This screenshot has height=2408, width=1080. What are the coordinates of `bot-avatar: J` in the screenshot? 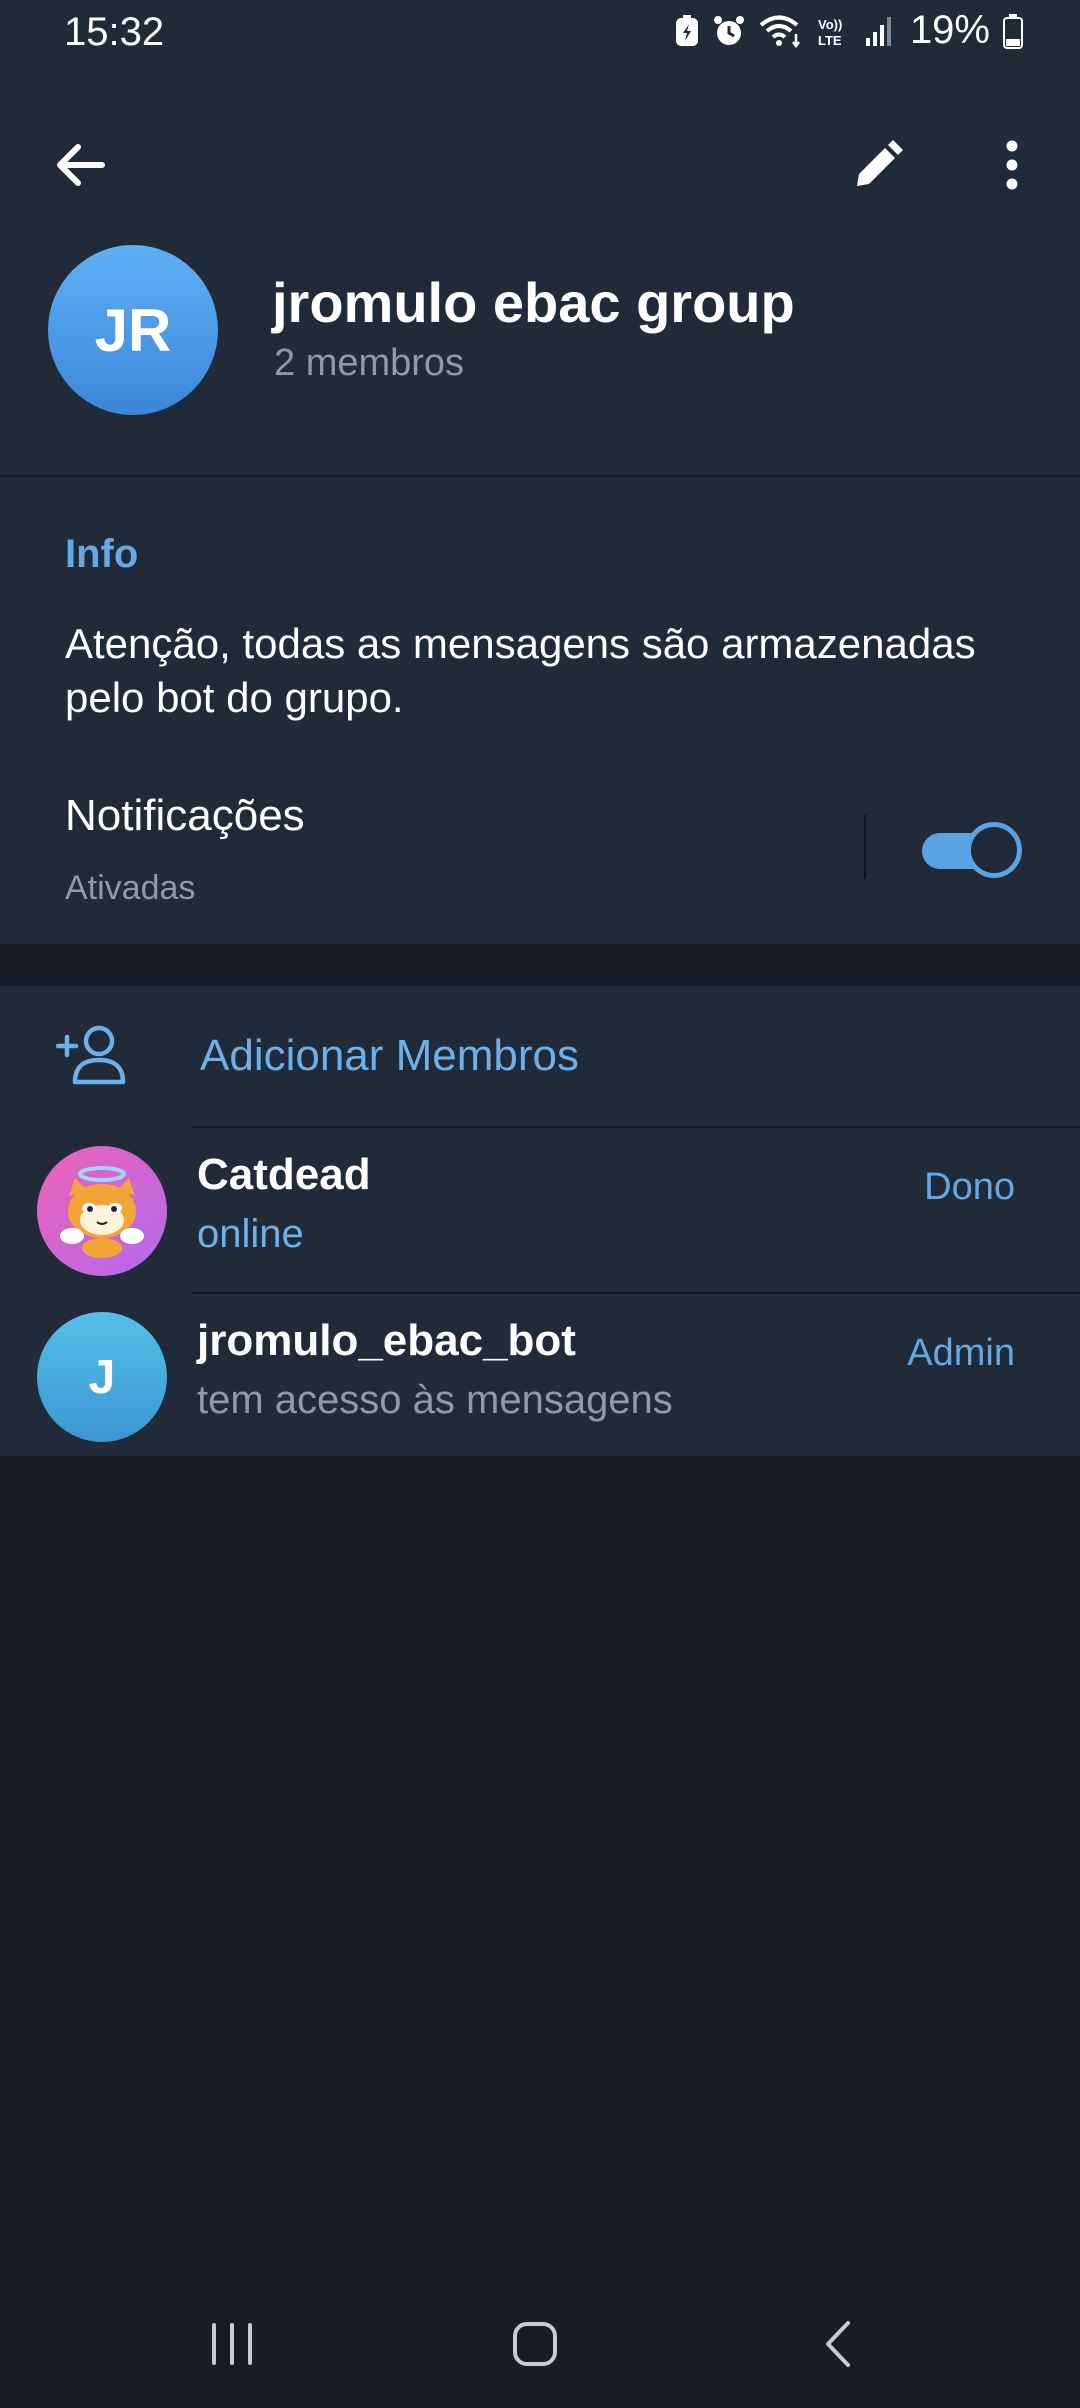 It's located at (102, 1377).